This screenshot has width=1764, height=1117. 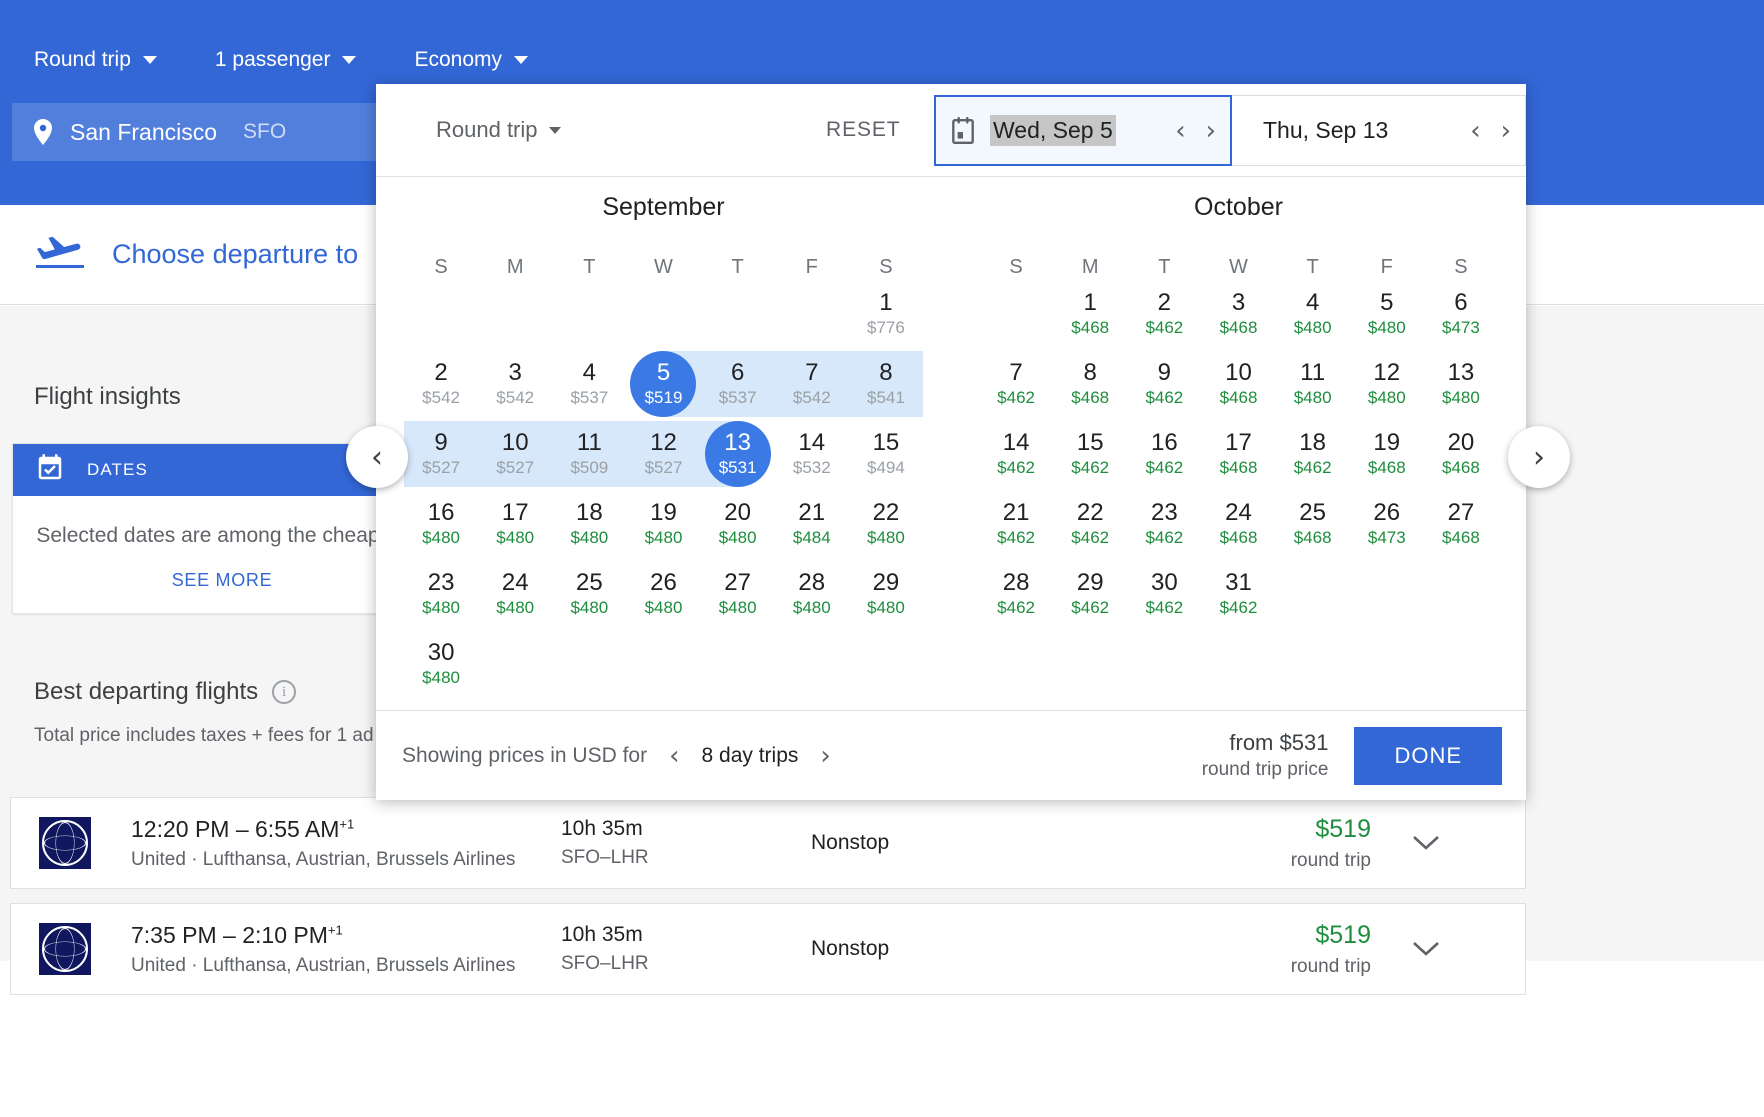 I want to click on calendar-day-cell: 29 $462, so click(x=1090, y=594).